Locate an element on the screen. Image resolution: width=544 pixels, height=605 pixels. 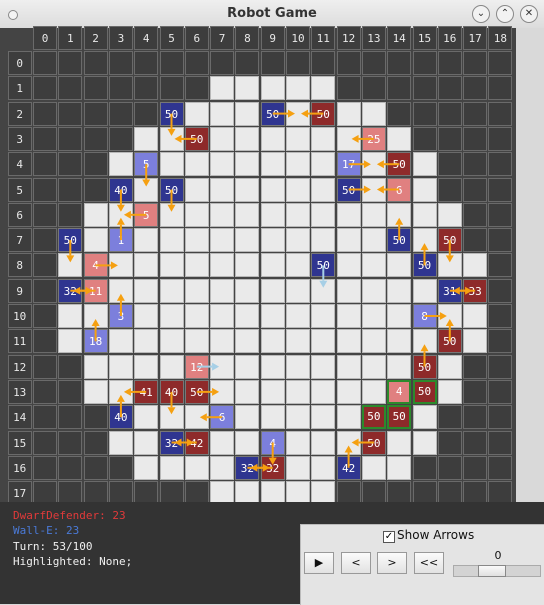
blue-robot: 5 is located at coordinates (146, 164).